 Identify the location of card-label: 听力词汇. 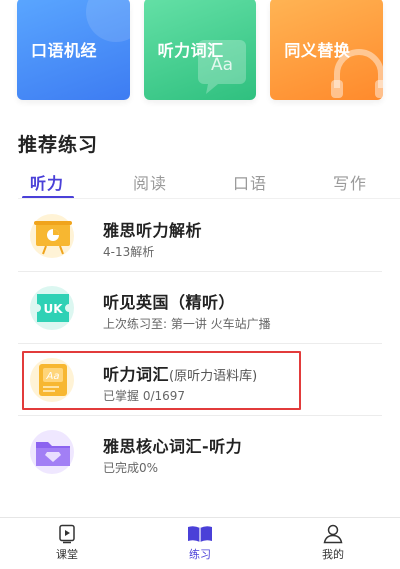
(190, 50).